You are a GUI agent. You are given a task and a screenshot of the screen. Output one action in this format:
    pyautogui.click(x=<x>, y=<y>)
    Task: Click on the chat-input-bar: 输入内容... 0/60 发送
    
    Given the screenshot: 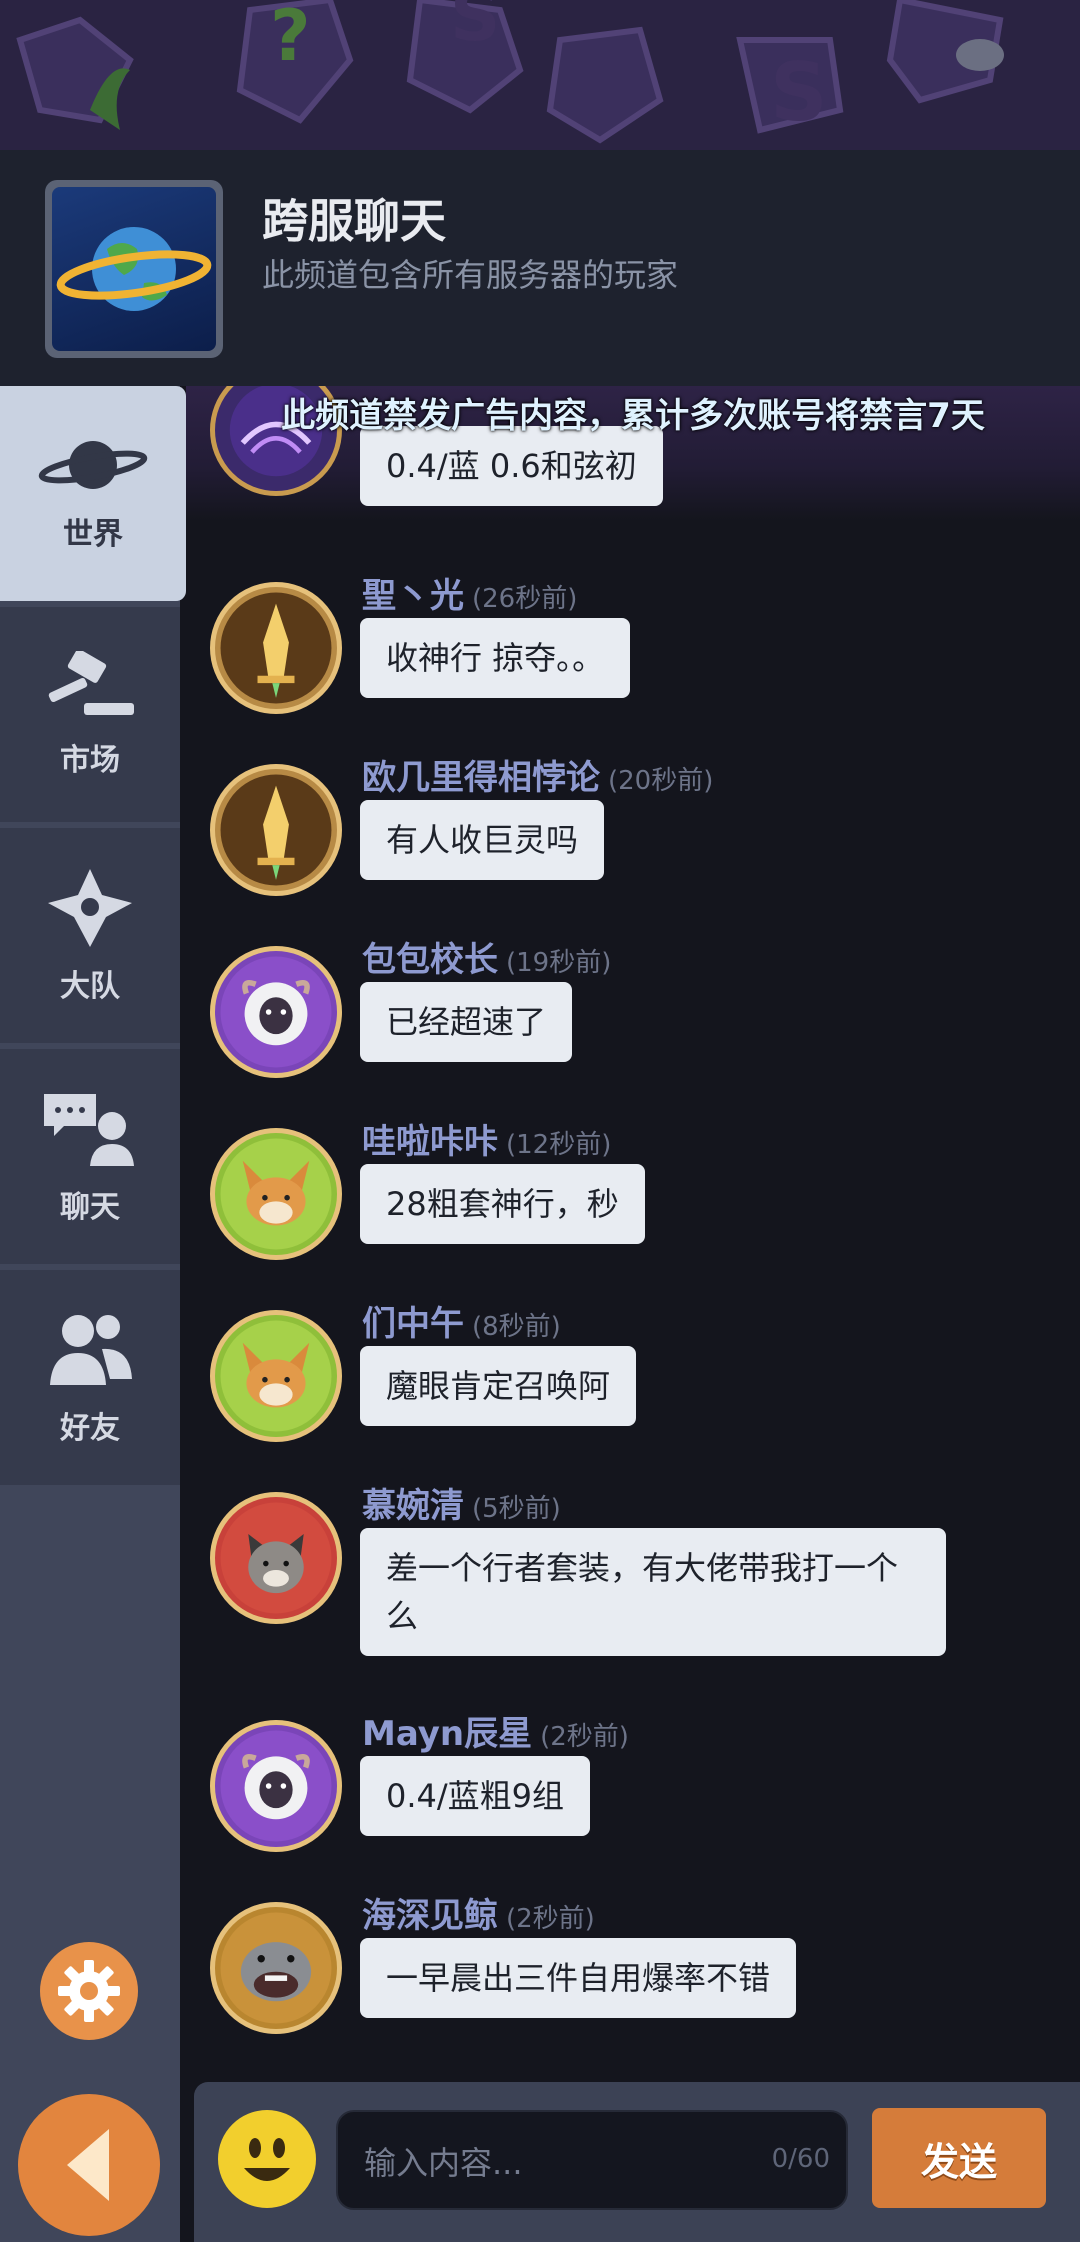 What is the action you would take?
    pyautogui.click(x=637, y=2162)
    